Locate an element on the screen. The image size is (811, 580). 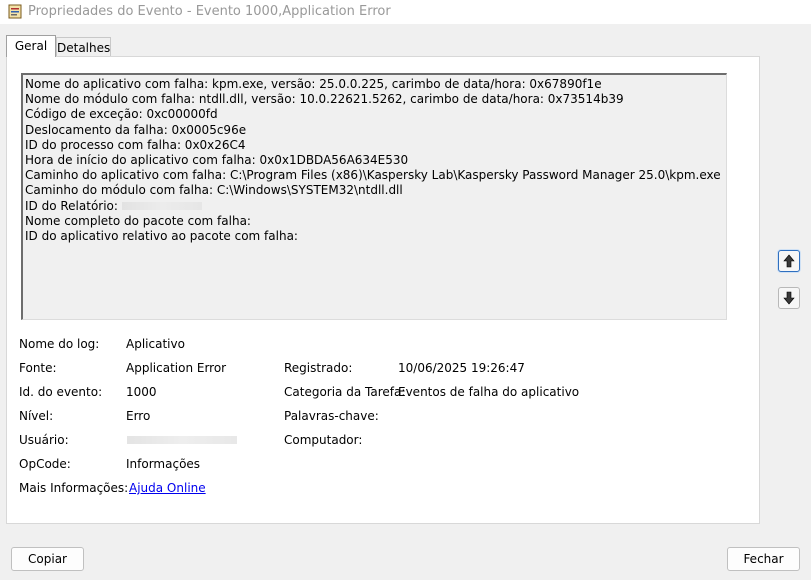
level-value: Erro is located at coordinates (138, 416).